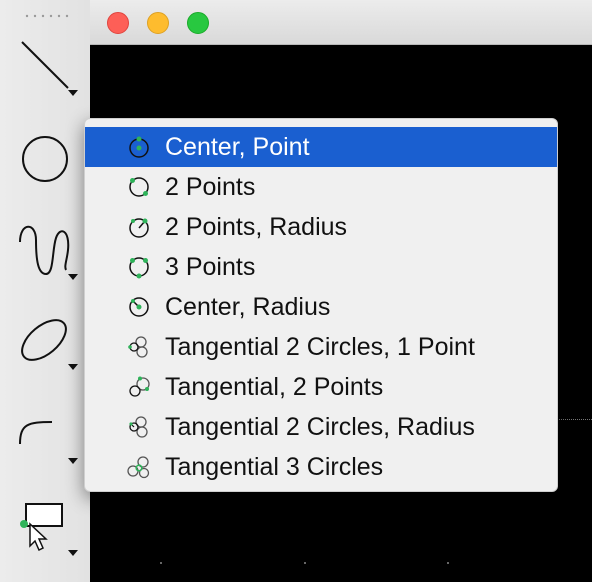  I want to click on arc-tool, so click(48, 437).